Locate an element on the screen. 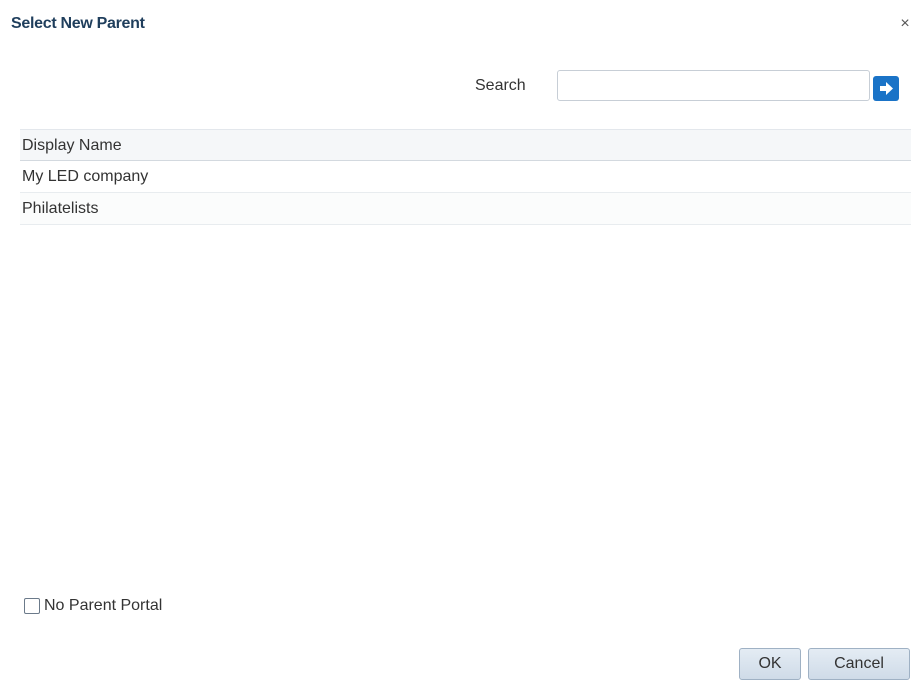  table-row: My LED company is located at coordinates (465, 177).